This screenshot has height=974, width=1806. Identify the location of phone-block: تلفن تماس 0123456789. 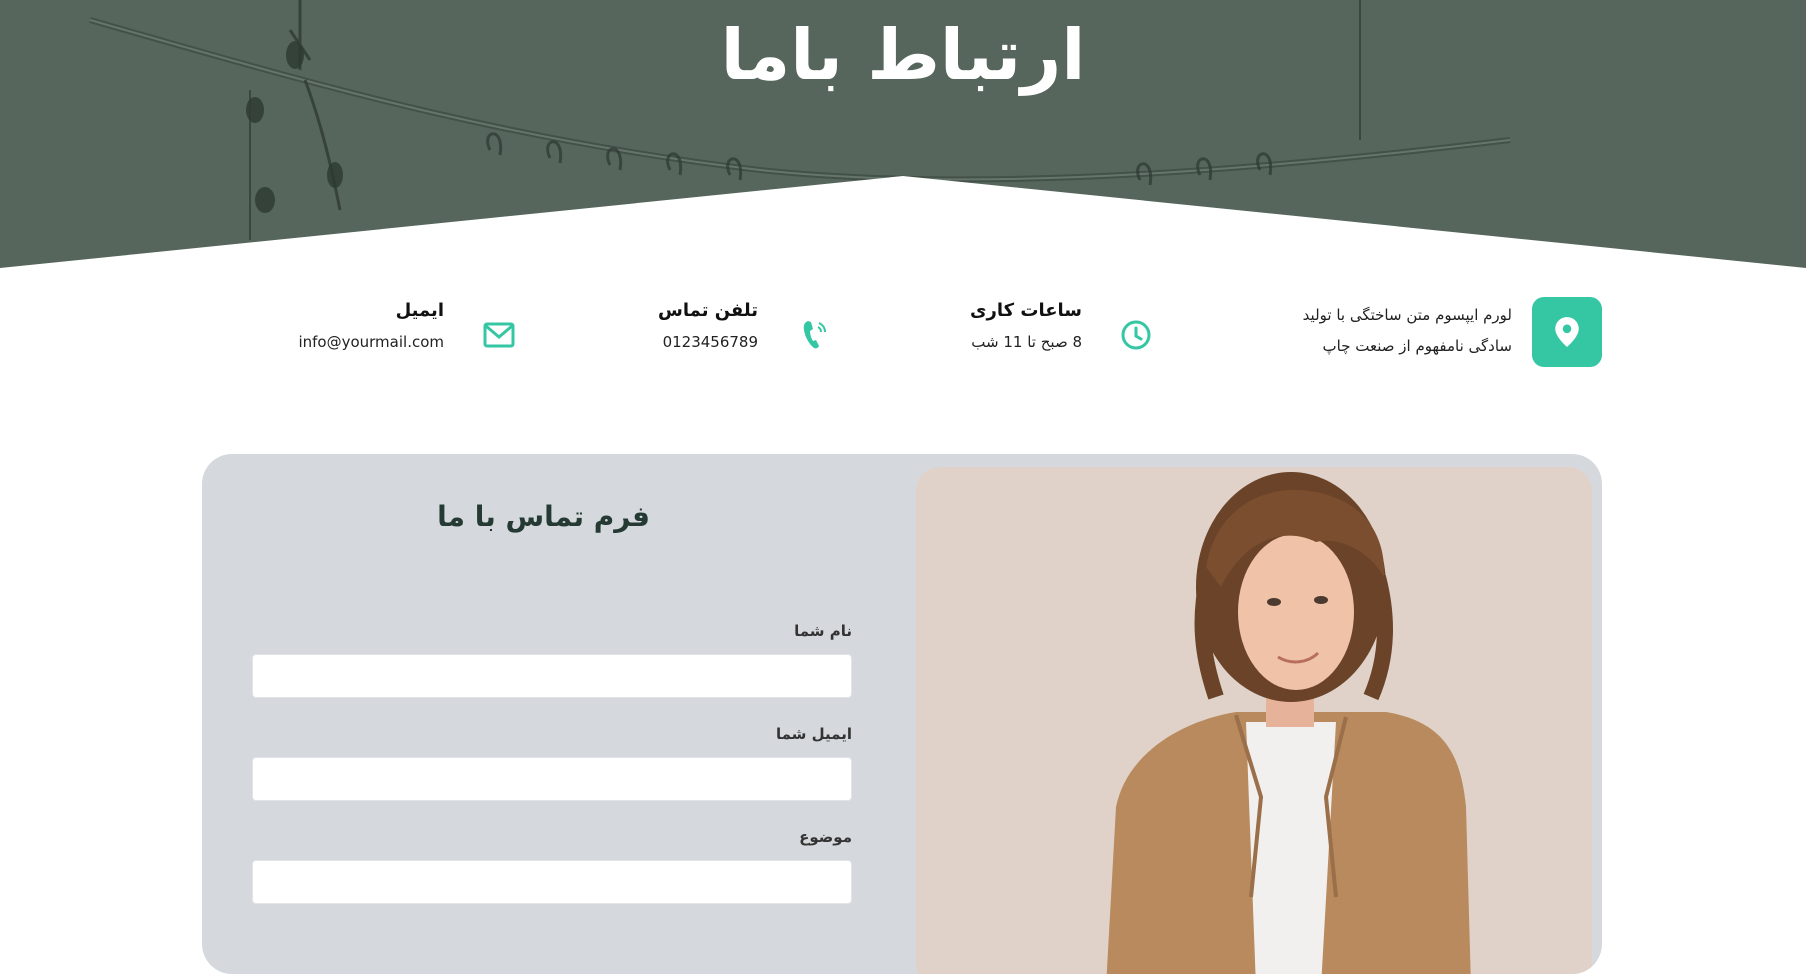
(669, 329).